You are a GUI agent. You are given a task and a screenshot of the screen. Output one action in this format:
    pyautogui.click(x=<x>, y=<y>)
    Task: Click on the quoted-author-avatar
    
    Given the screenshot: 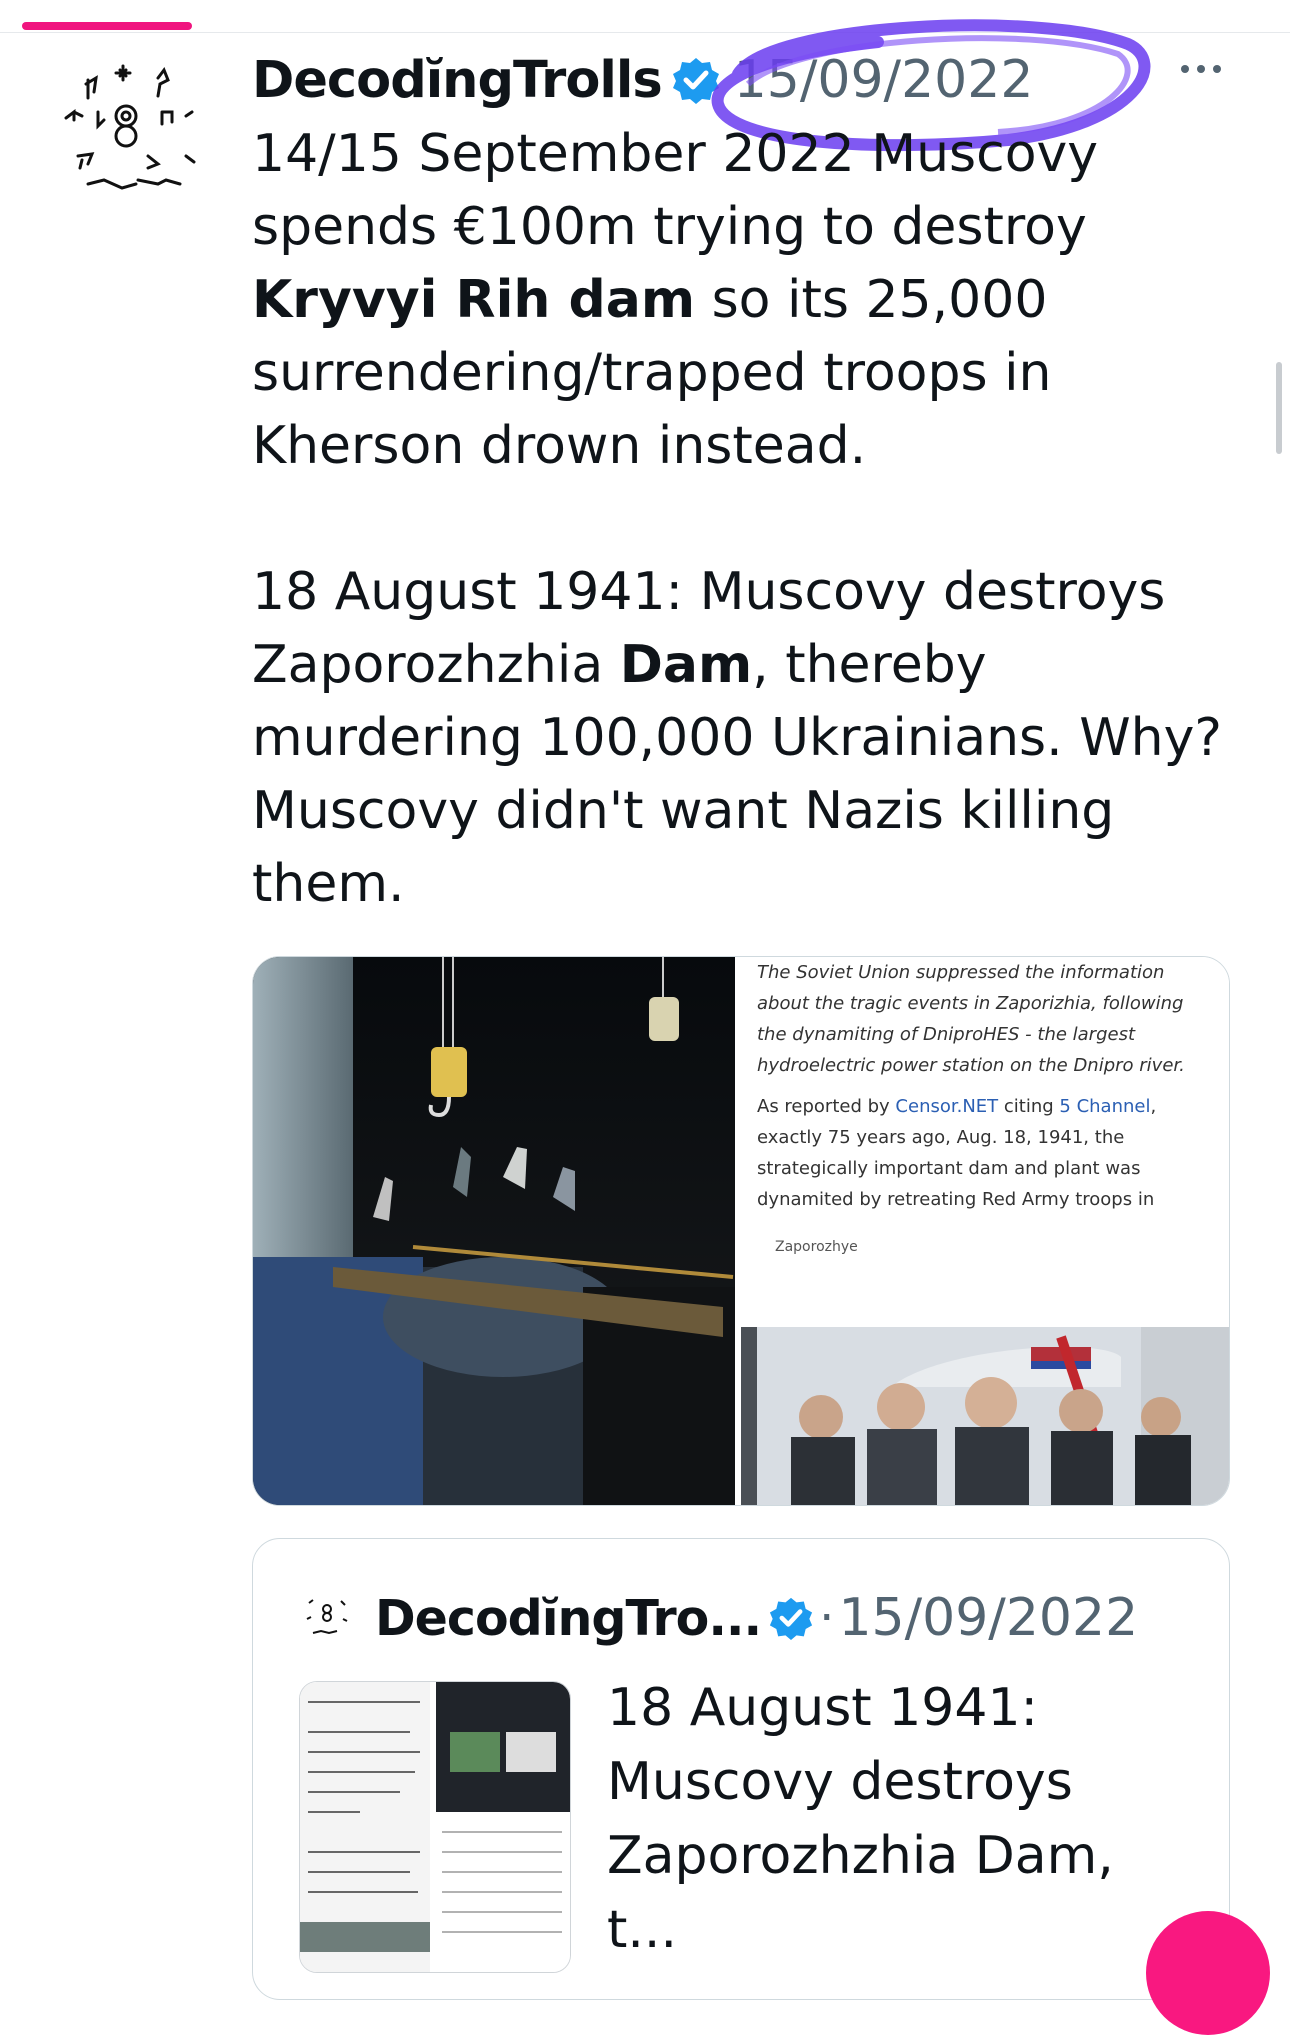 What is the action you would take?
    pyautogui.click(x=327, y=1617)
    